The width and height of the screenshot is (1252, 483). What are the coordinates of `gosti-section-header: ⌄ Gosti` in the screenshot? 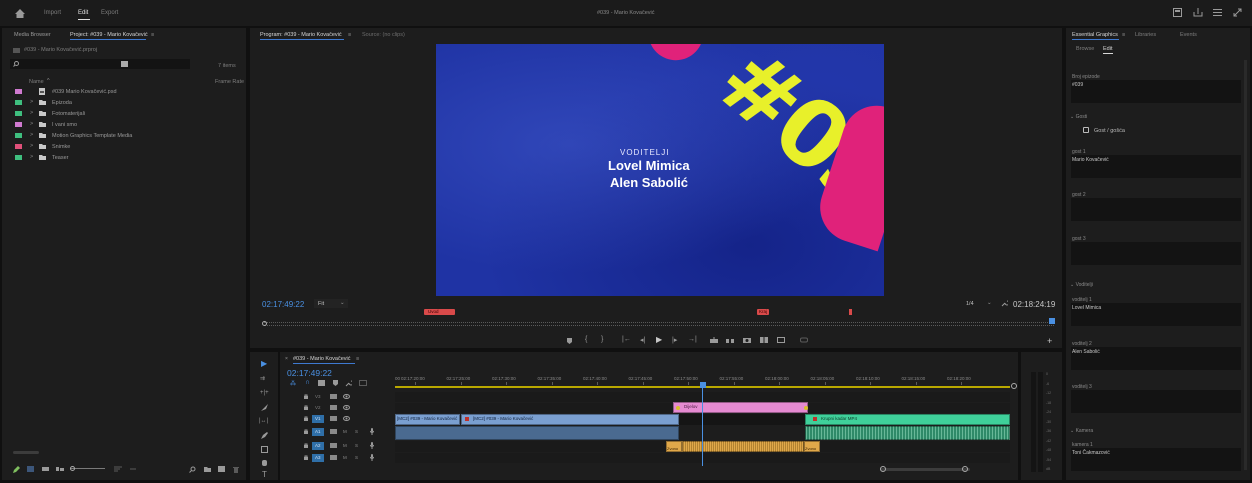 It's located at (1078, 117).